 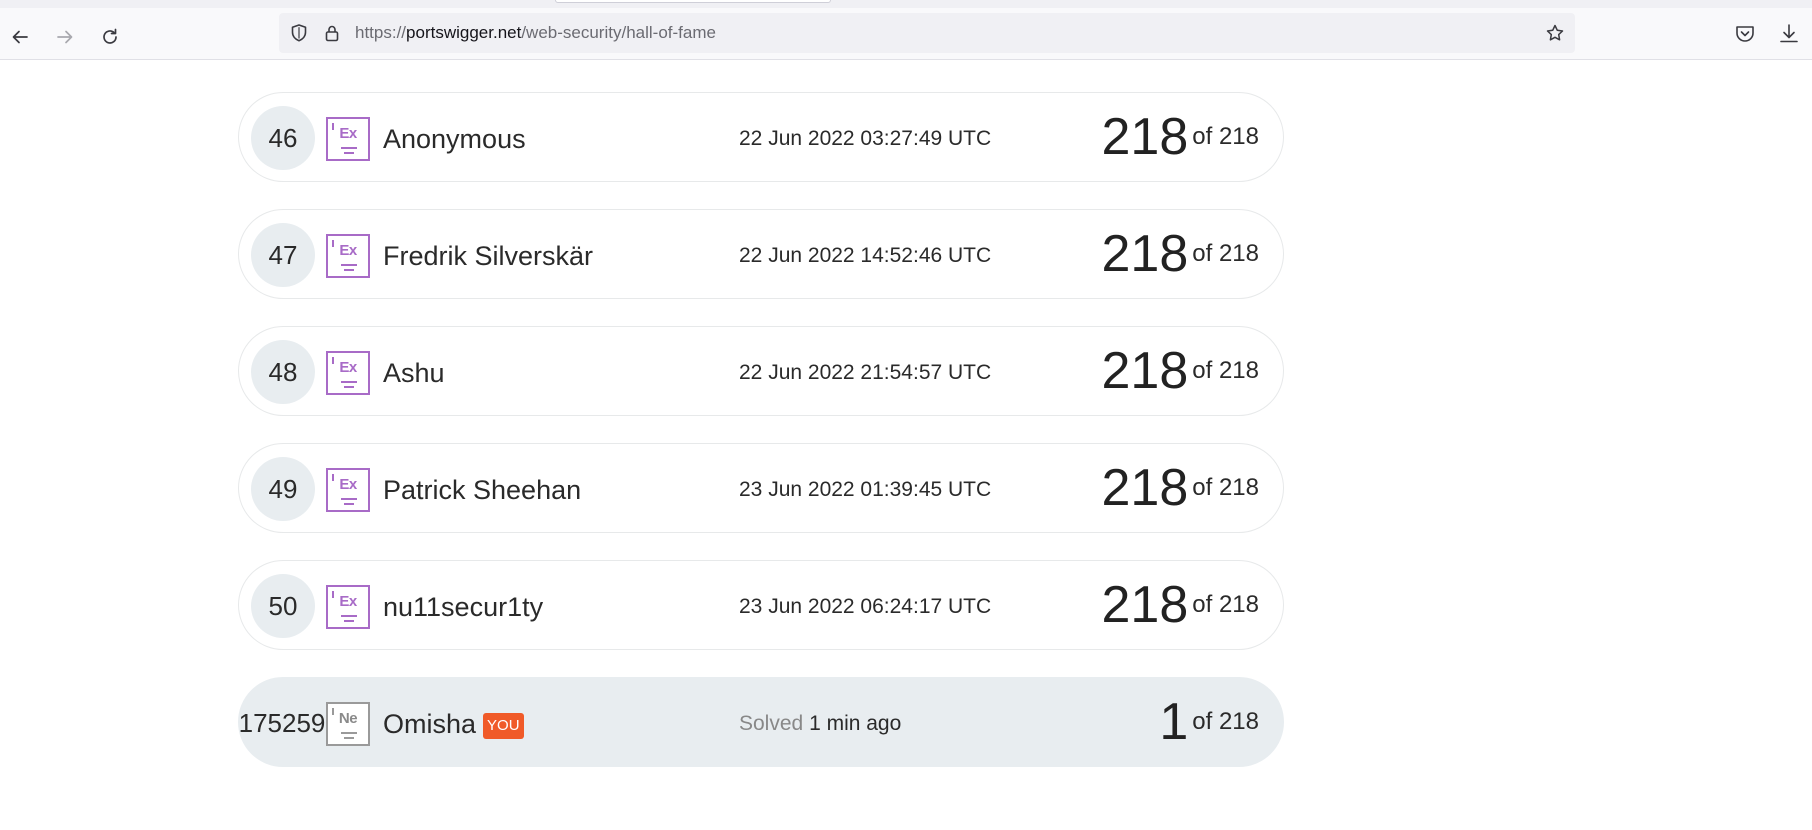 I want to click on rank-number: 47, so click(x=283, y=255).